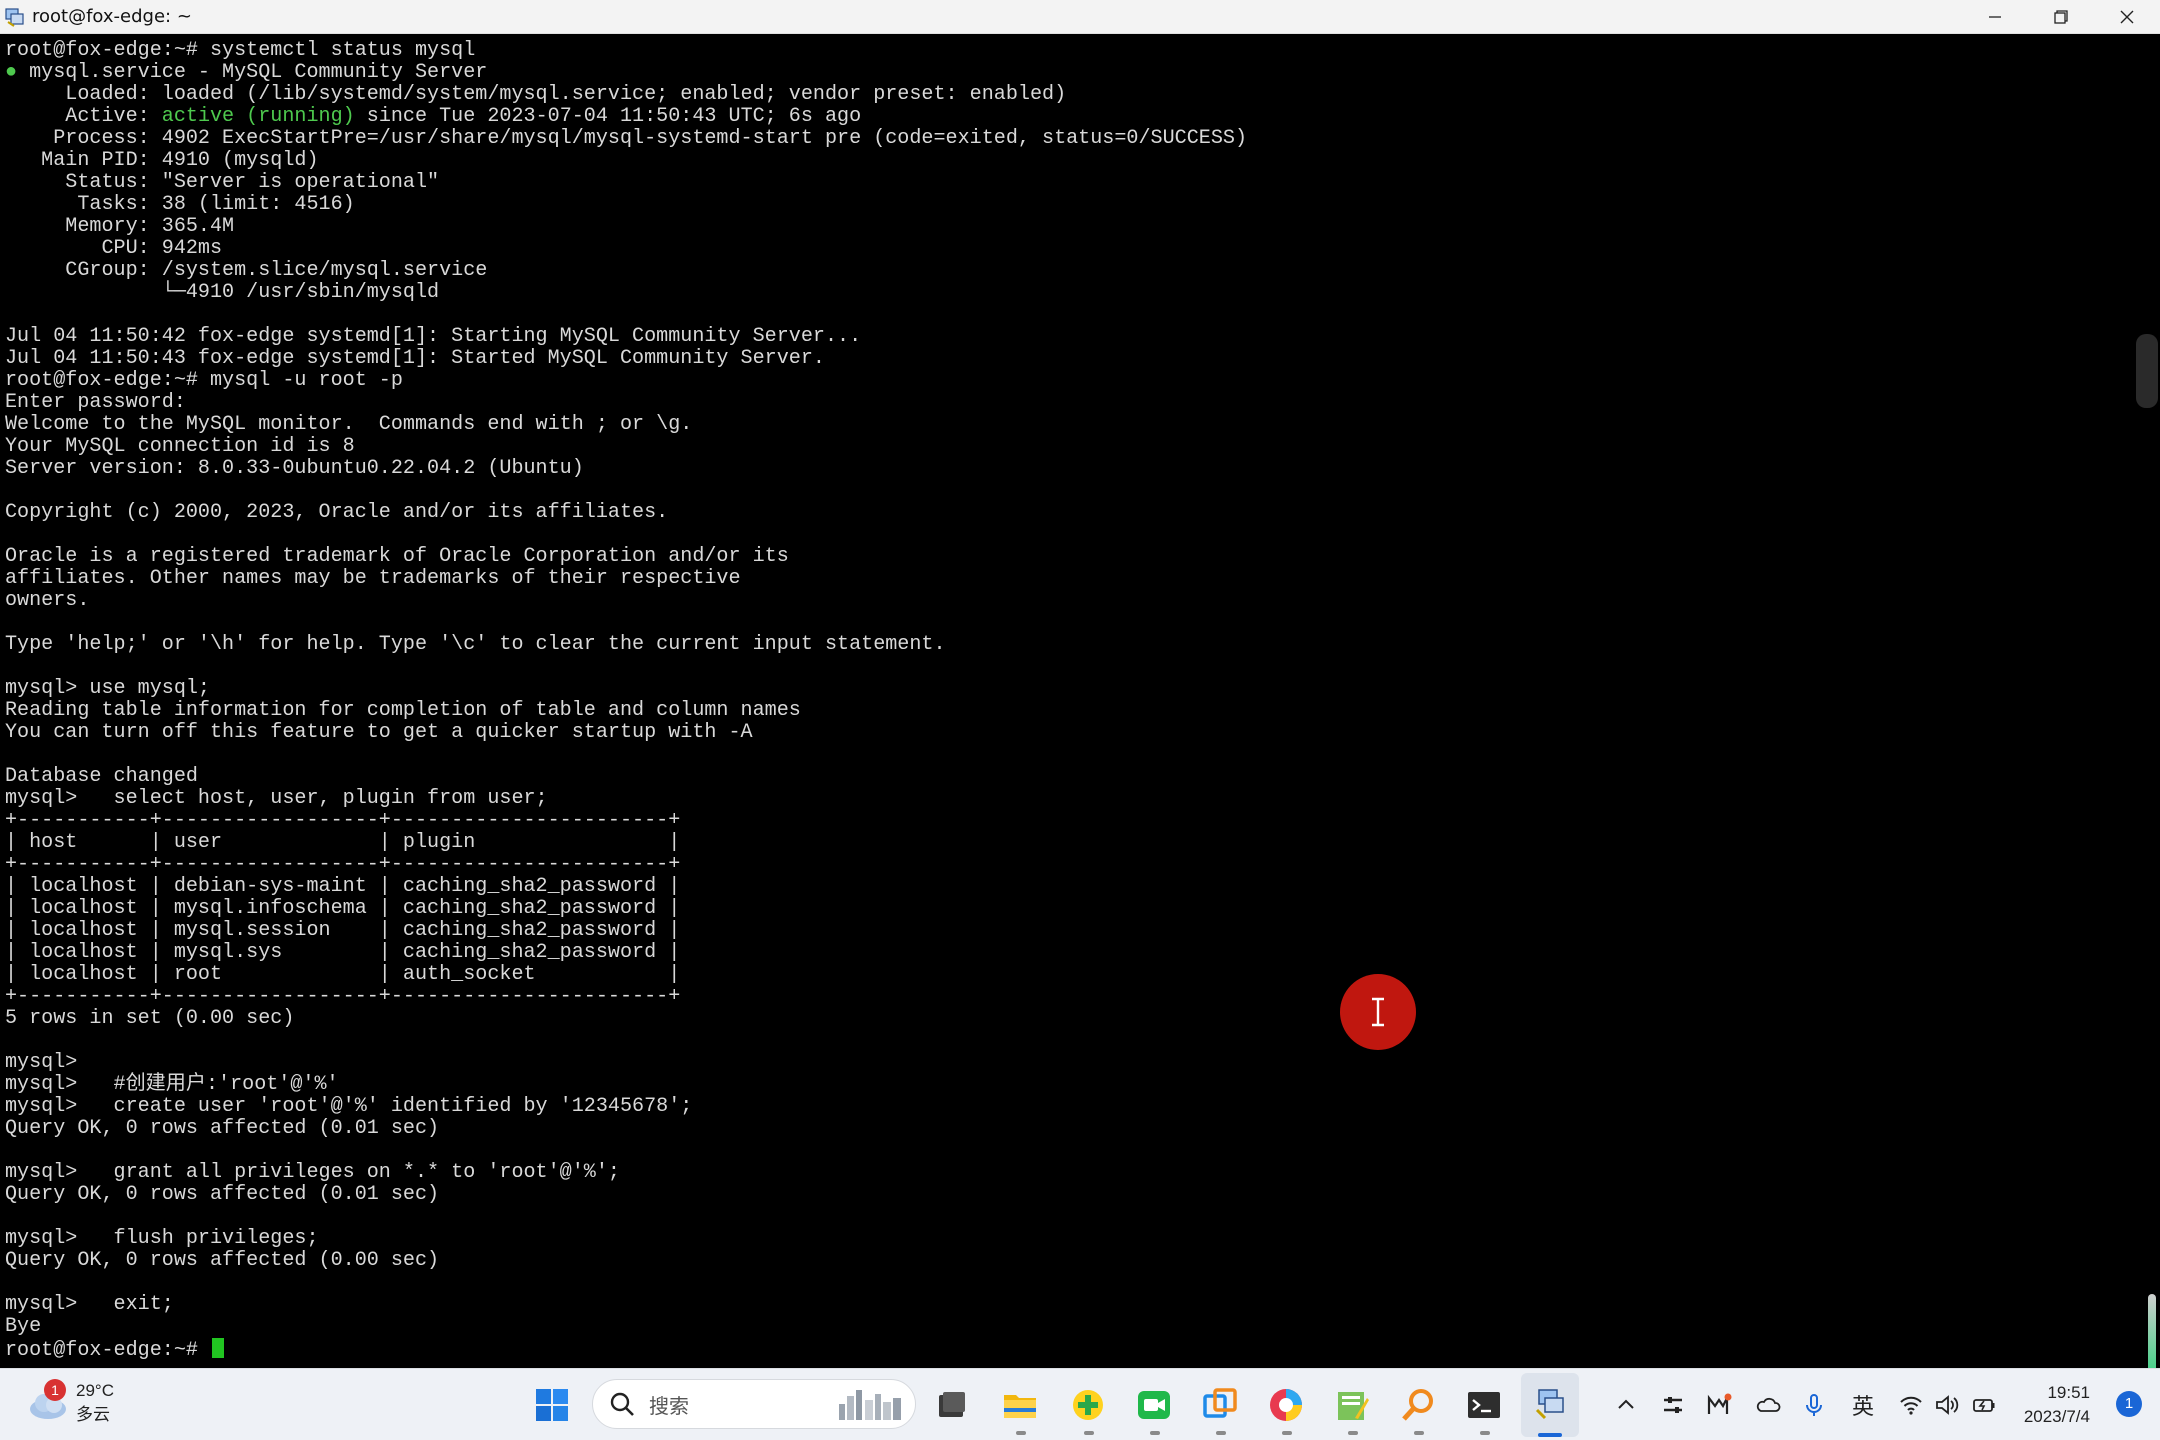  I want to click on terminal-line: Bye, so click(23, 1326).